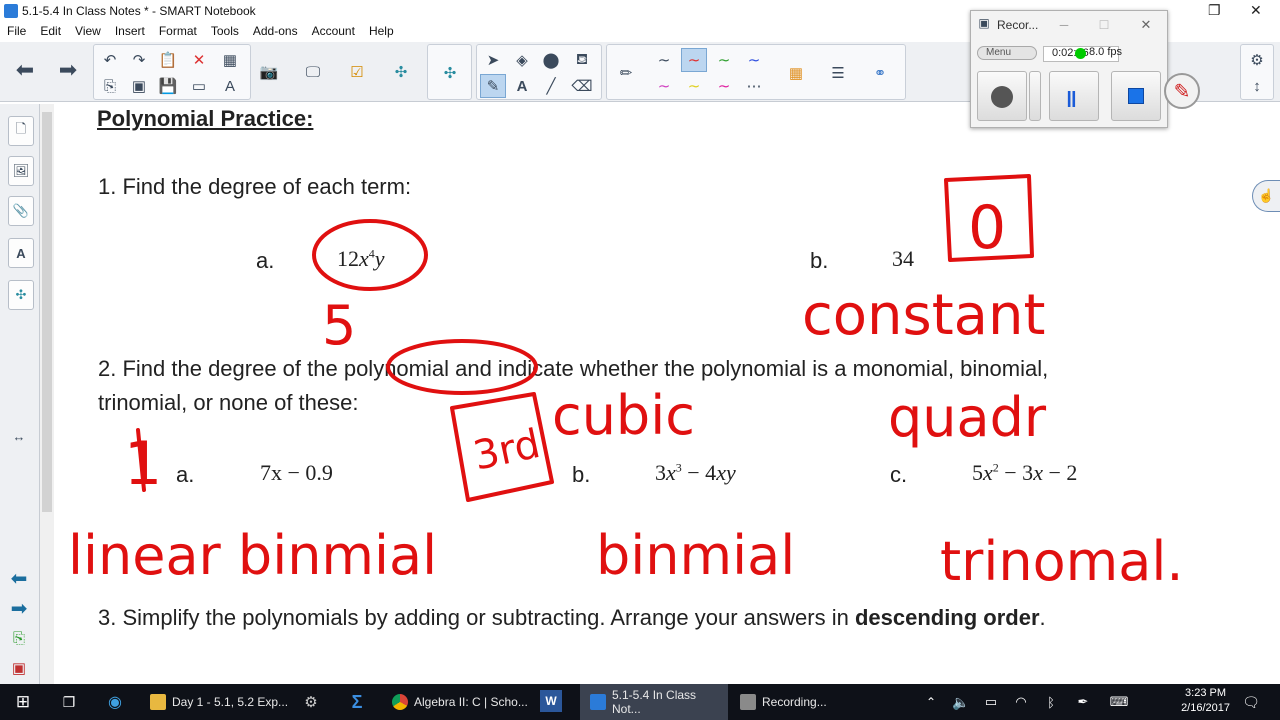 This screenshot has height=720, width=1280. I want to click on addons-tab-icon: ✣, so click(21, 295).